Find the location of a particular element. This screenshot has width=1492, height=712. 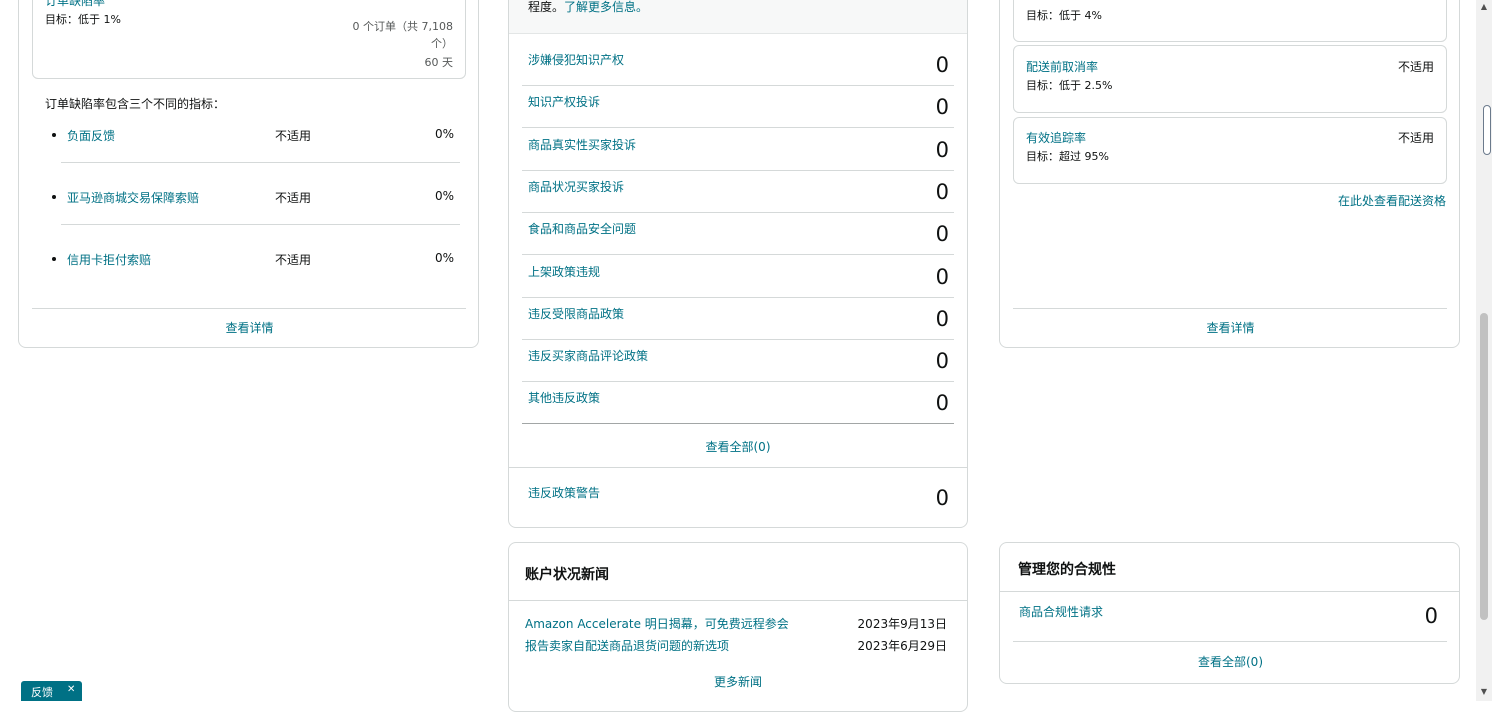

policy-row-label: 商品真实性买家投诉 is located at coordinates (582, 144).